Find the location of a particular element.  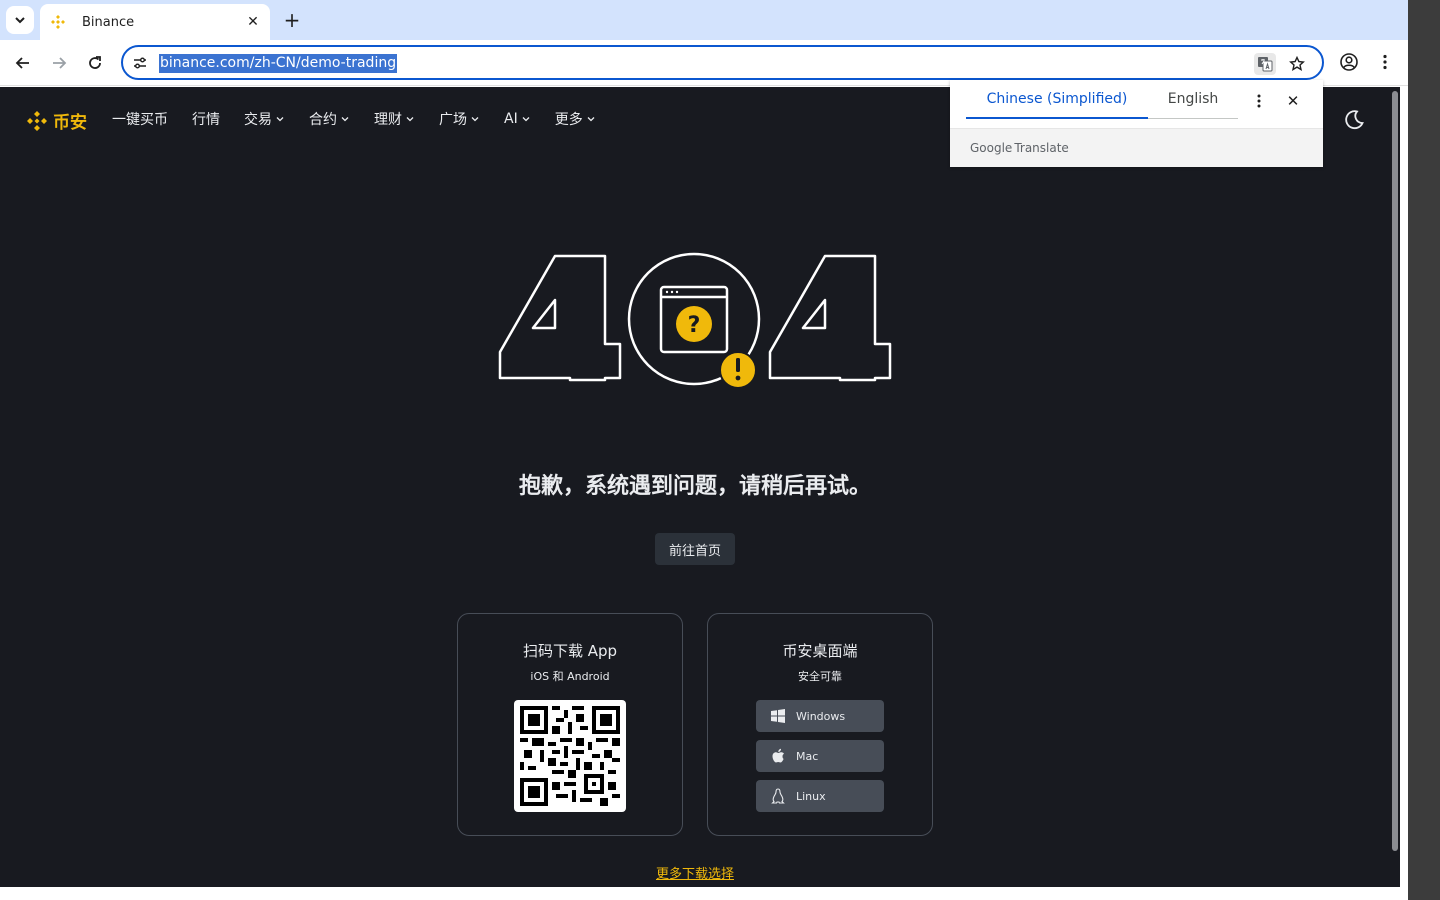

binance-logo: 币安 is located at coordinates (56, 120).